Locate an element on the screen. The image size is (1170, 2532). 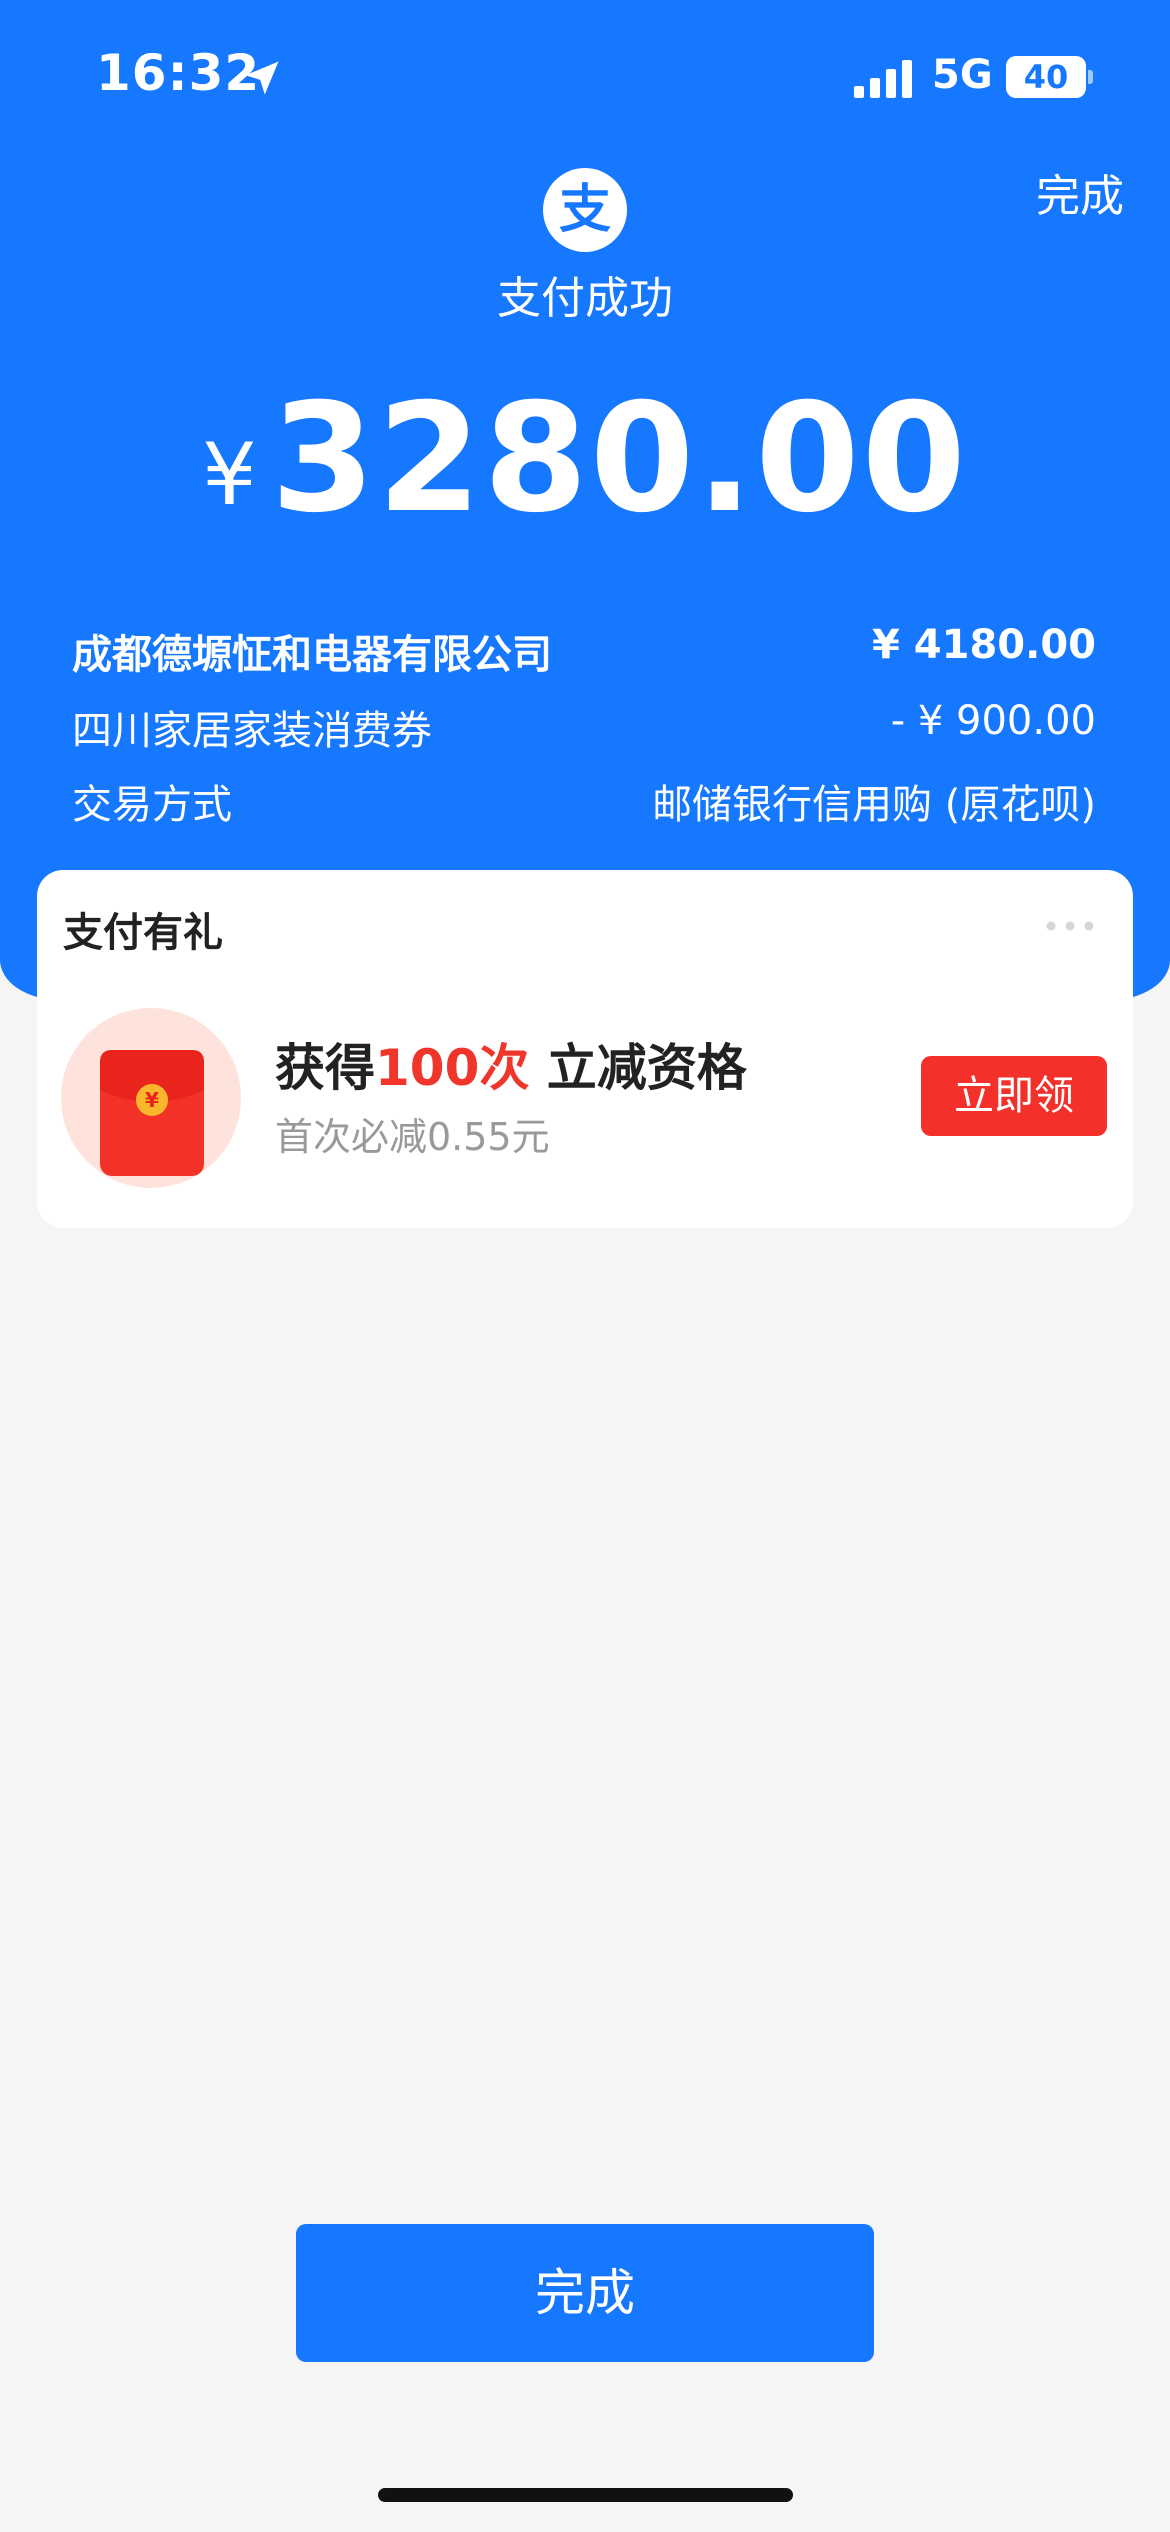
envelope-coin-glyph: ¥ is located at coordinates (152, 1100).